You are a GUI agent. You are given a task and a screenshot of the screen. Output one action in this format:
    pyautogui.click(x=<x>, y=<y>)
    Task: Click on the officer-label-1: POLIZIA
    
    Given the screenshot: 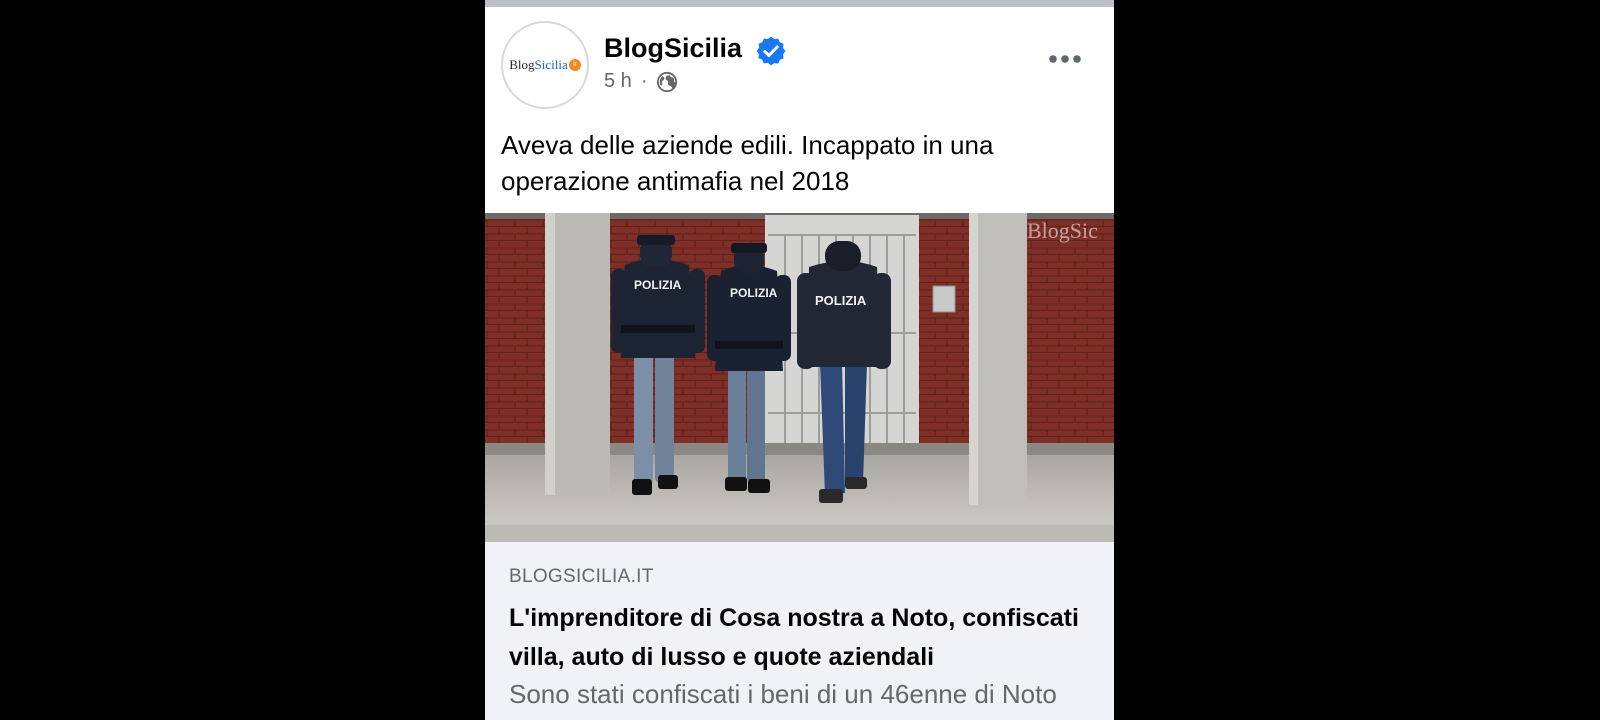 What is the action you would take?
    pyautogui.click(x=658, y=285)
    